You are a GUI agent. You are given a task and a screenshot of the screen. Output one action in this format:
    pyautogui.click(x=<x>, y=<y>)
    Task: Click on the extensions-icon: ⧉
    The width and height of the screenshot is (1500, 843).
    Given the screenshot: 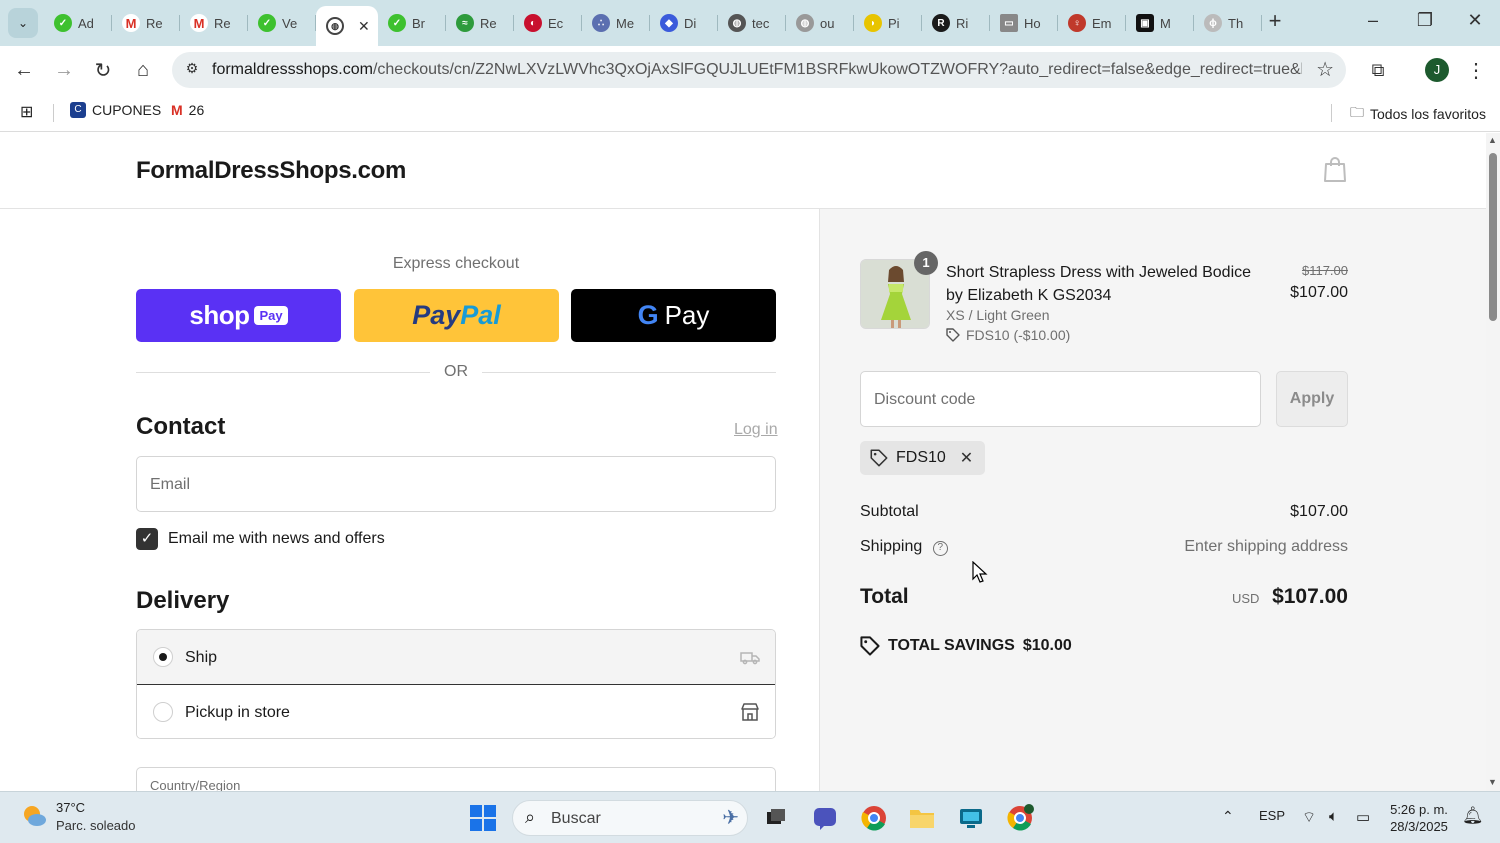 What is the action you would take?
    pyautogui.click(x=1378, y=70)
    